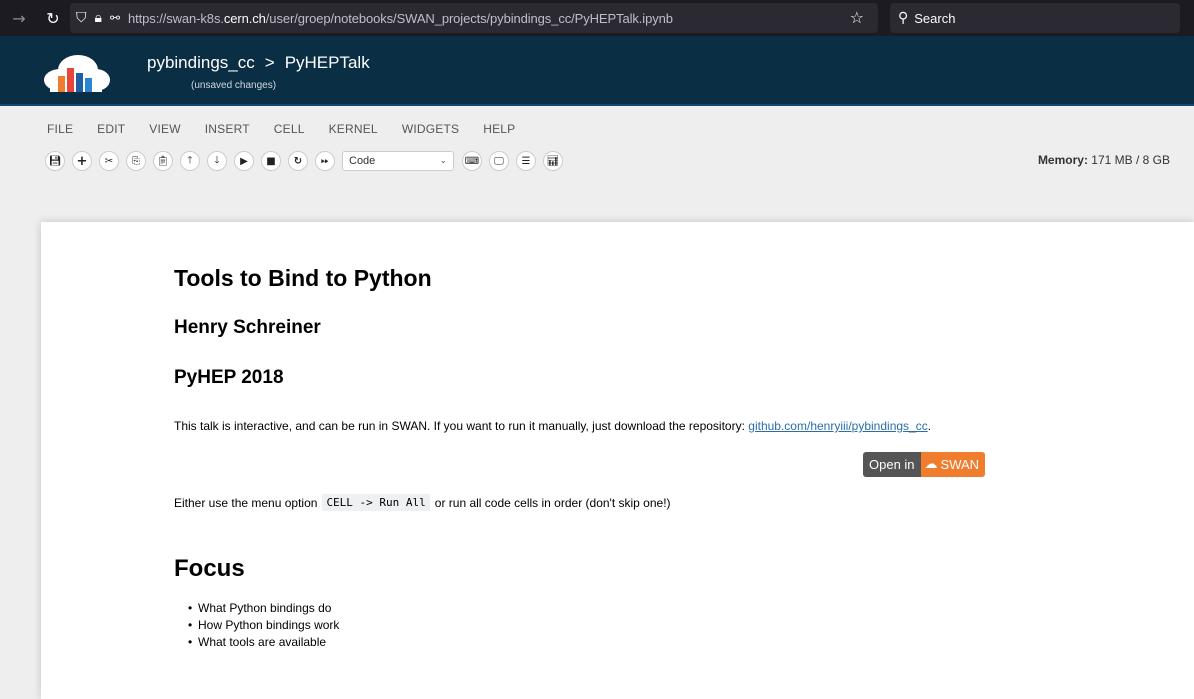  Describe the element at coordinates (263, 608) in the screenshot. I see `list-item: What Python bindings do` at that location.